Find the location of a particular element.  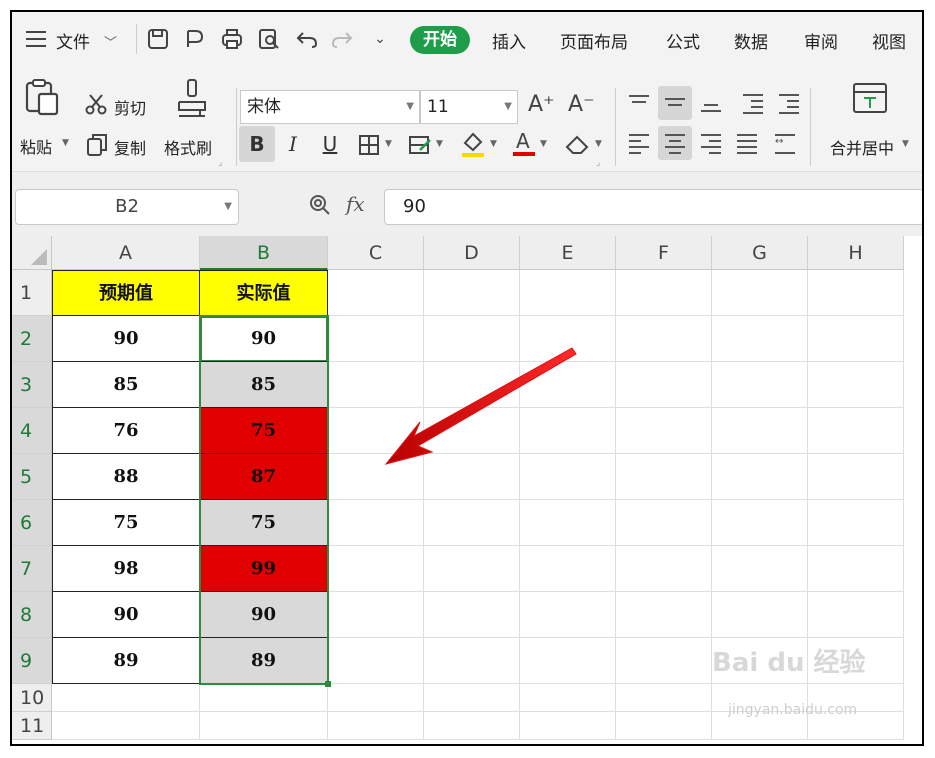

undo-icon is located at coordinates (307, 39).